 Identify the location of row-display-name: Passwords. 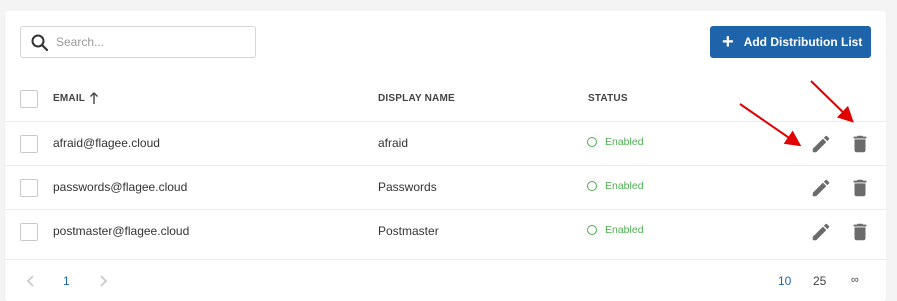
(407, 187).